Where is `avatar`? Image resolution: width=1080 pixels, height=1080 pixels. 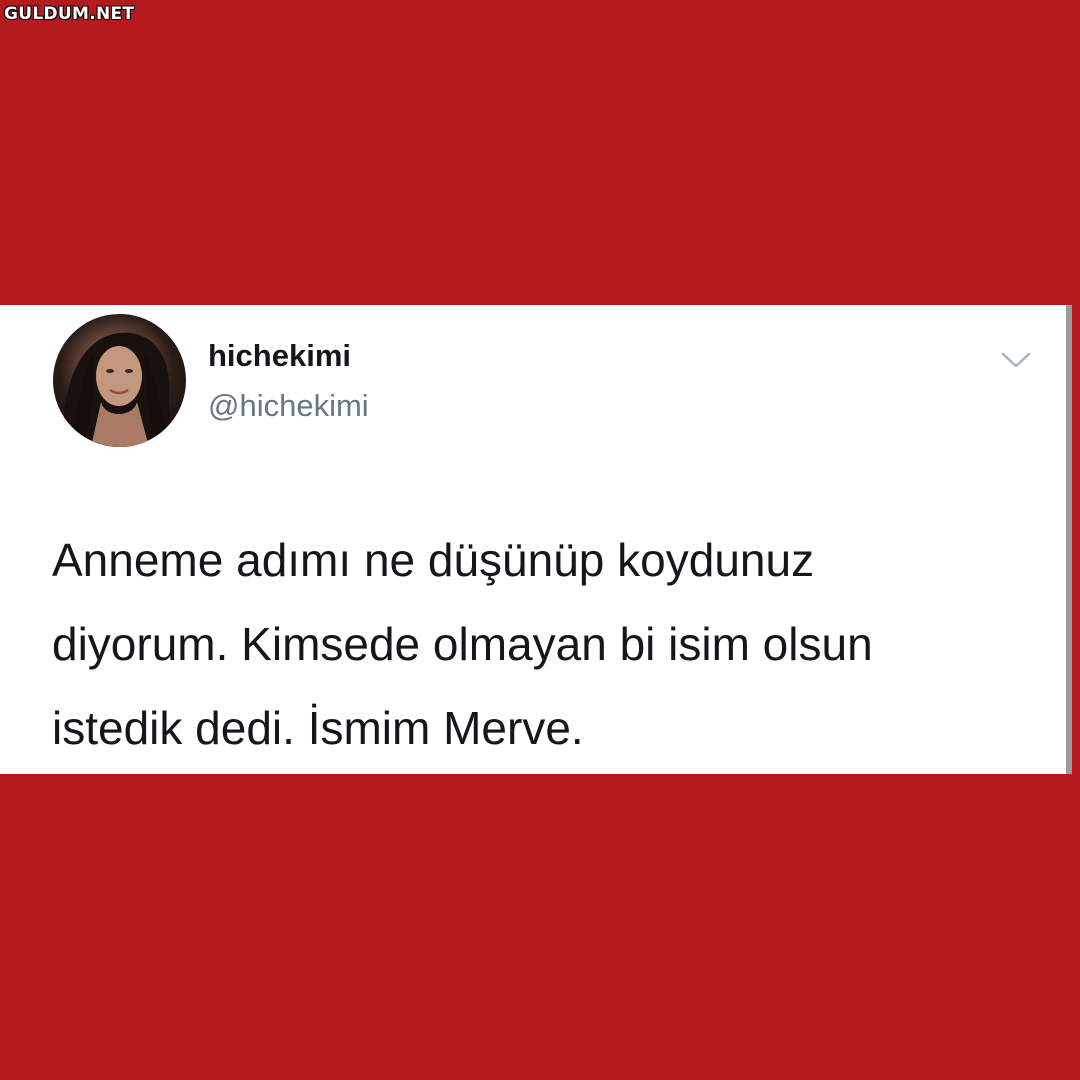
avatar is located at coordinates (119, 380).